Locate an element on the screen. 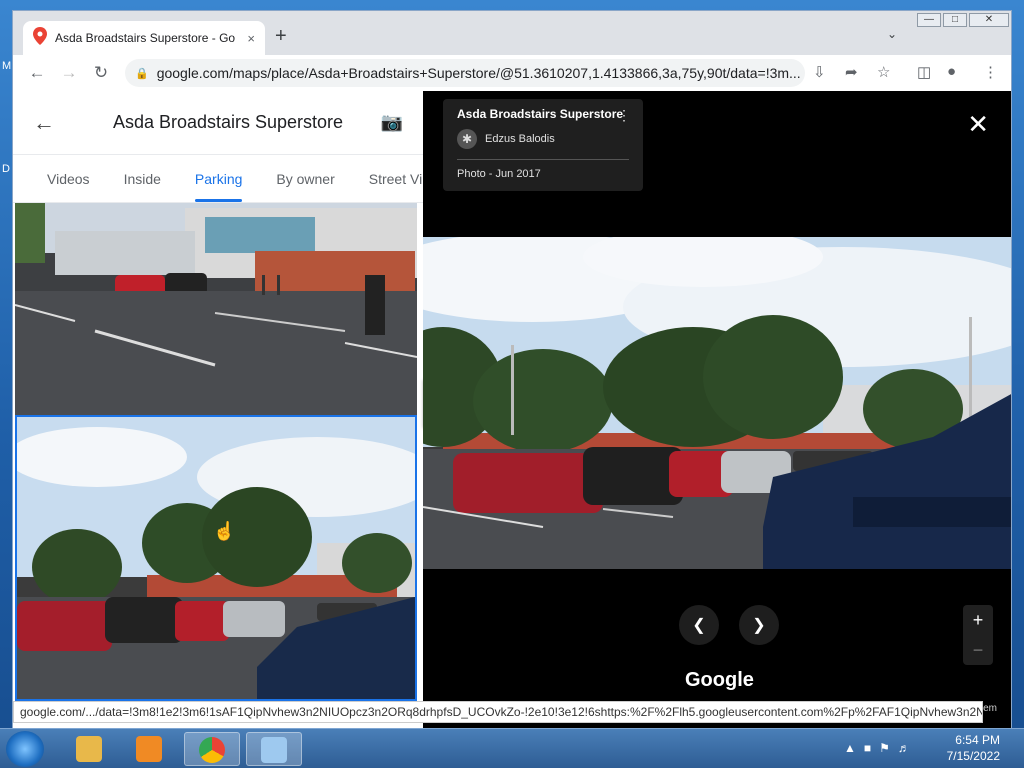 This screenshot has width=1024, height=768. folder-icon is located at coordinates (89, 749).